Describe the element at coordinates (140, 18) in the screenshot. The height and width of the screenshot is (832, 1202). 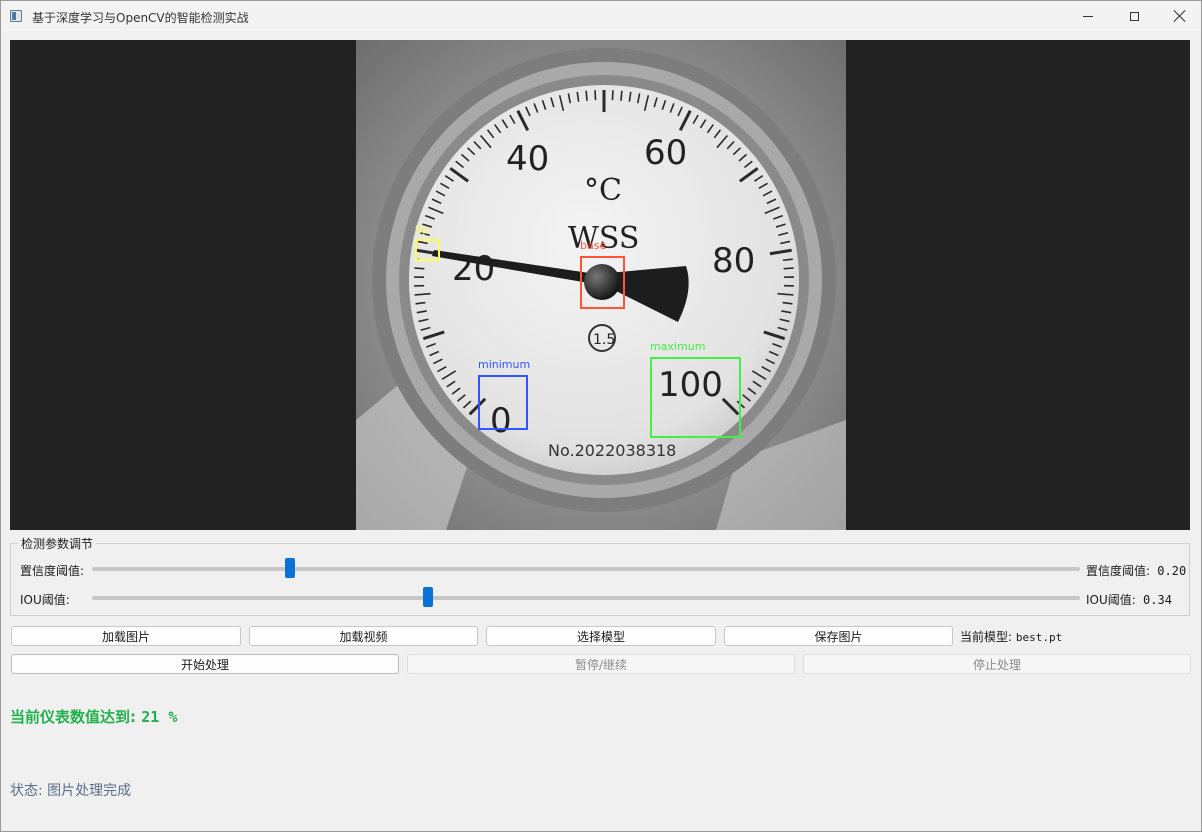
I see `window-title: 基于深度学习与OpenCV的智能检测实战` at that location.